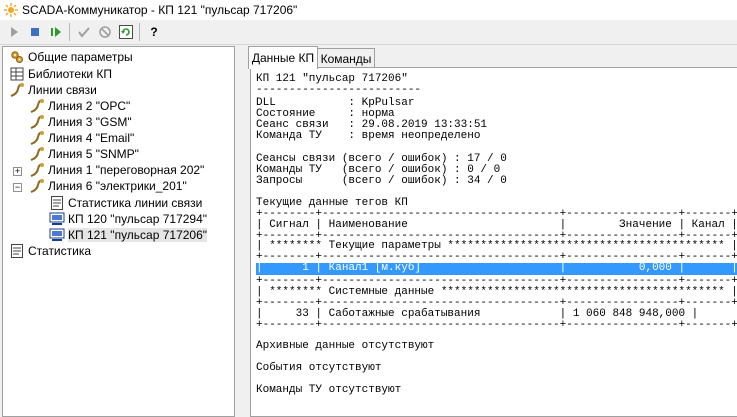 This screenshot has height=417, width=737. I want to click on tree-item-line5: Линия 5 "SNMP", so click(84, 154).